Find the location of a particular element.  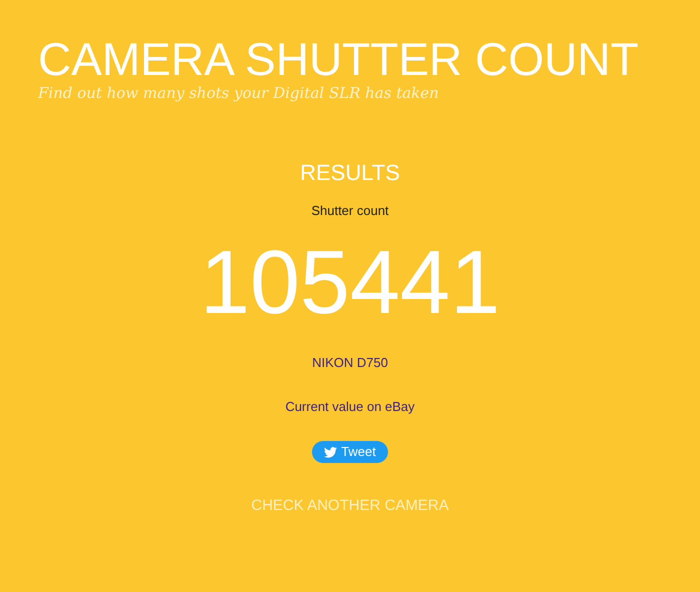

shutter-count-value: 105441 is located at coordinates (350, 283).